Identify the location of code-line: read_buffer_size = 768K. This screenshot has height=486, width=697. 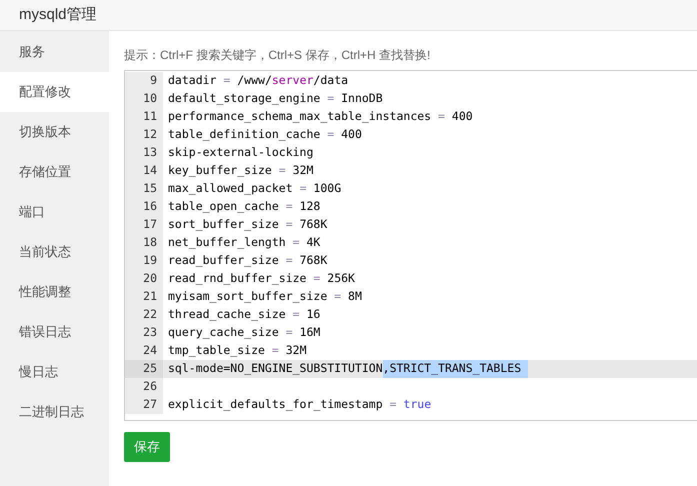
(247, 261).